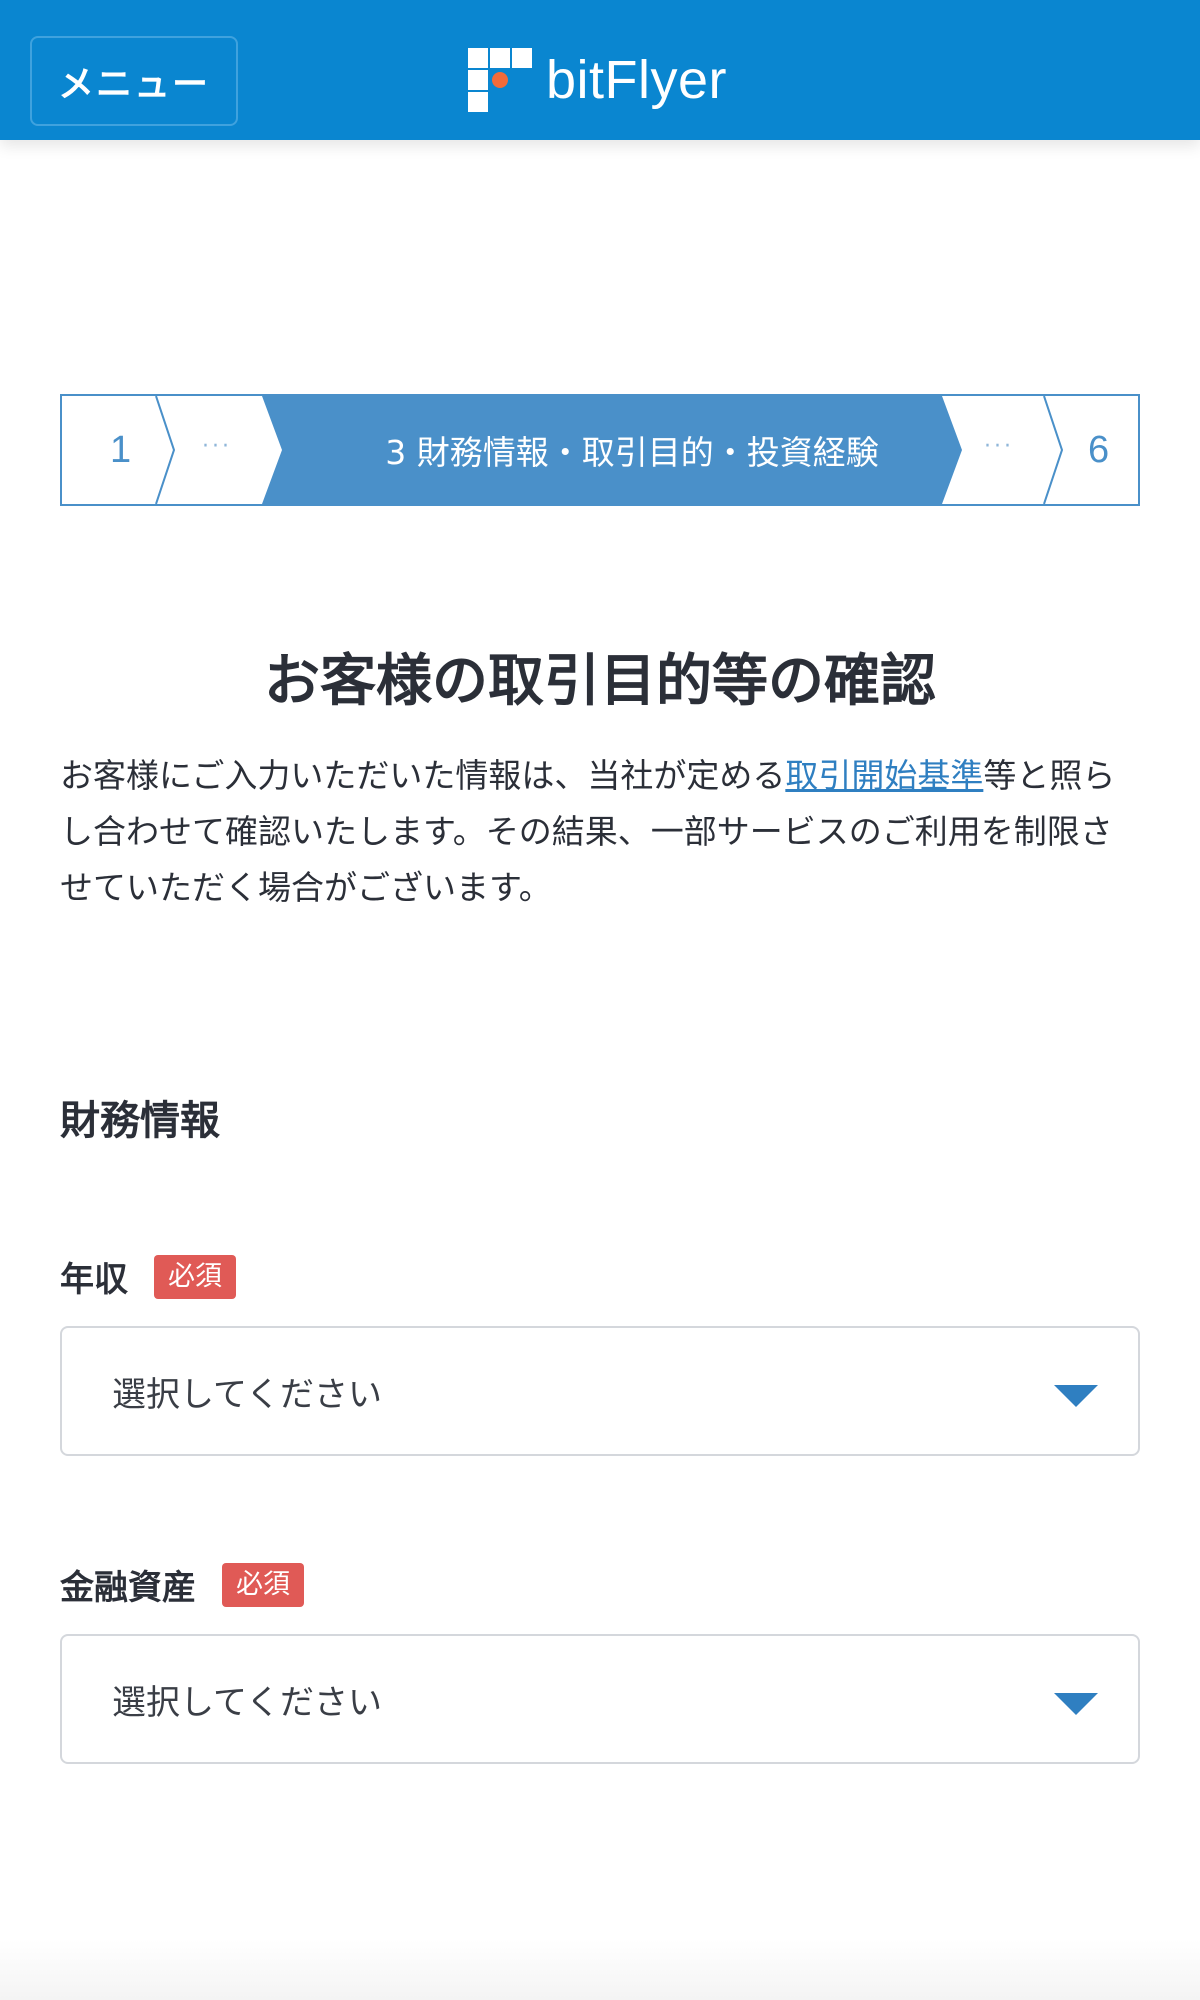  What do you see at coordinates (637, 80) in the screenshot?
I see `logo-text: bitFlyer` at bounding box center [637, 80].